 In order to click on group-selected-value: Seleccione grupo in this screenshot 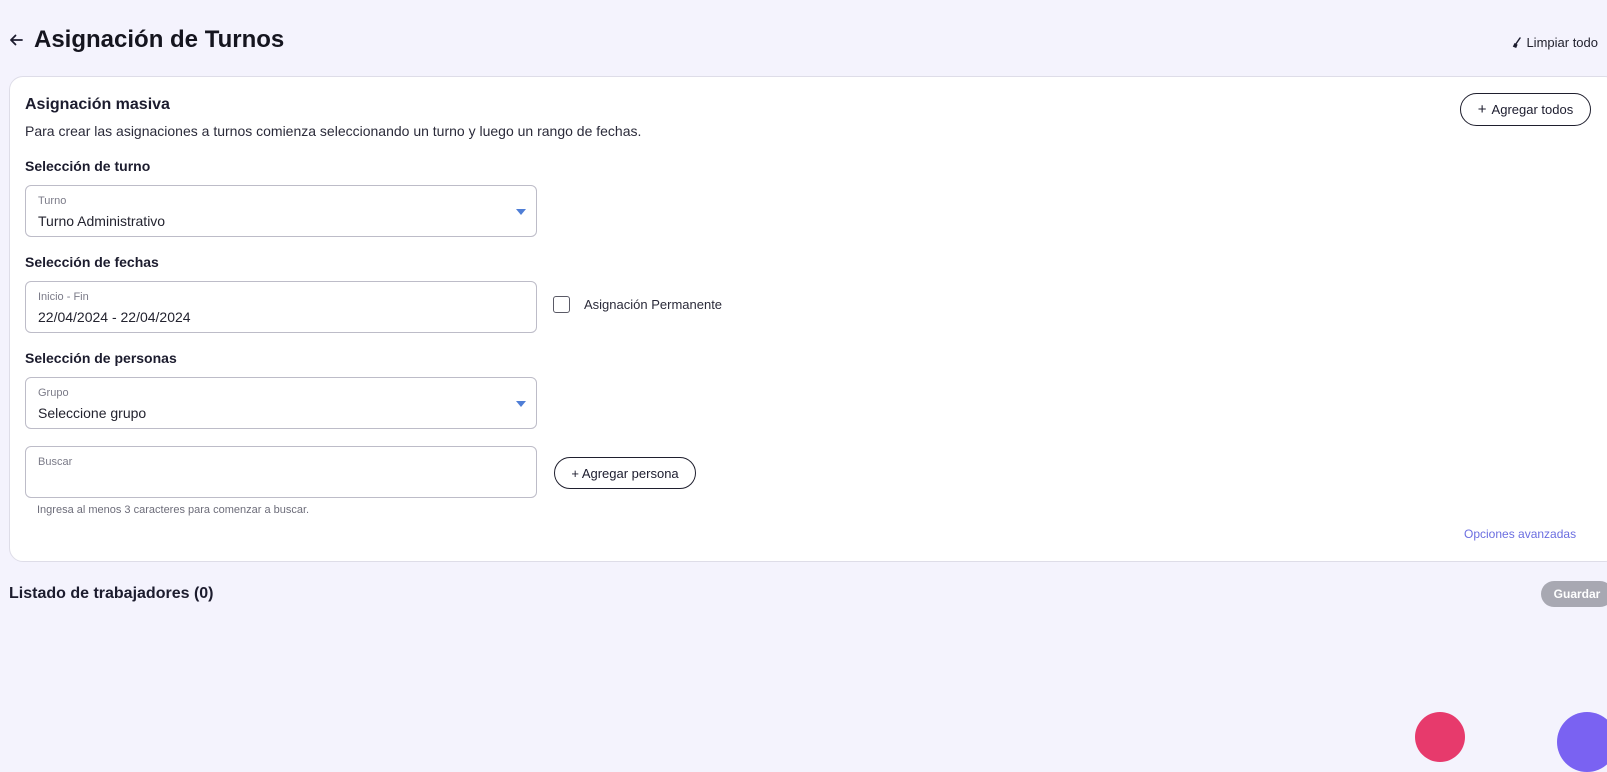, I will do `click(92, 413)`.